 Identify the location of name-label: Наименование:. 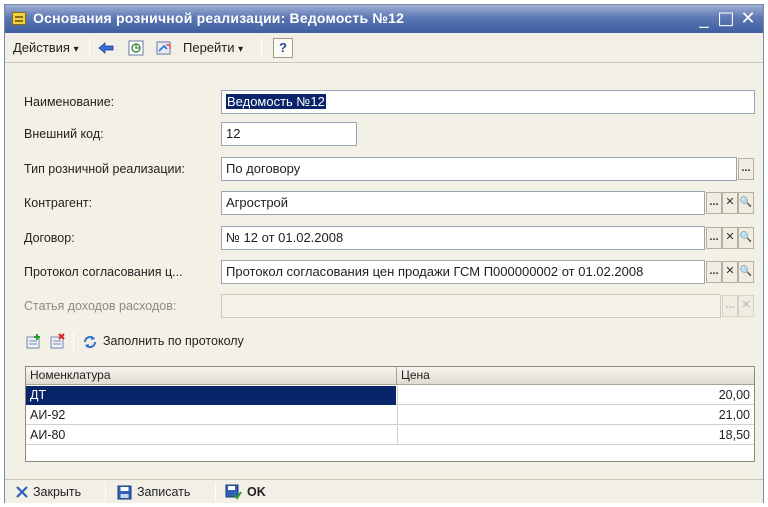
(69, 102).